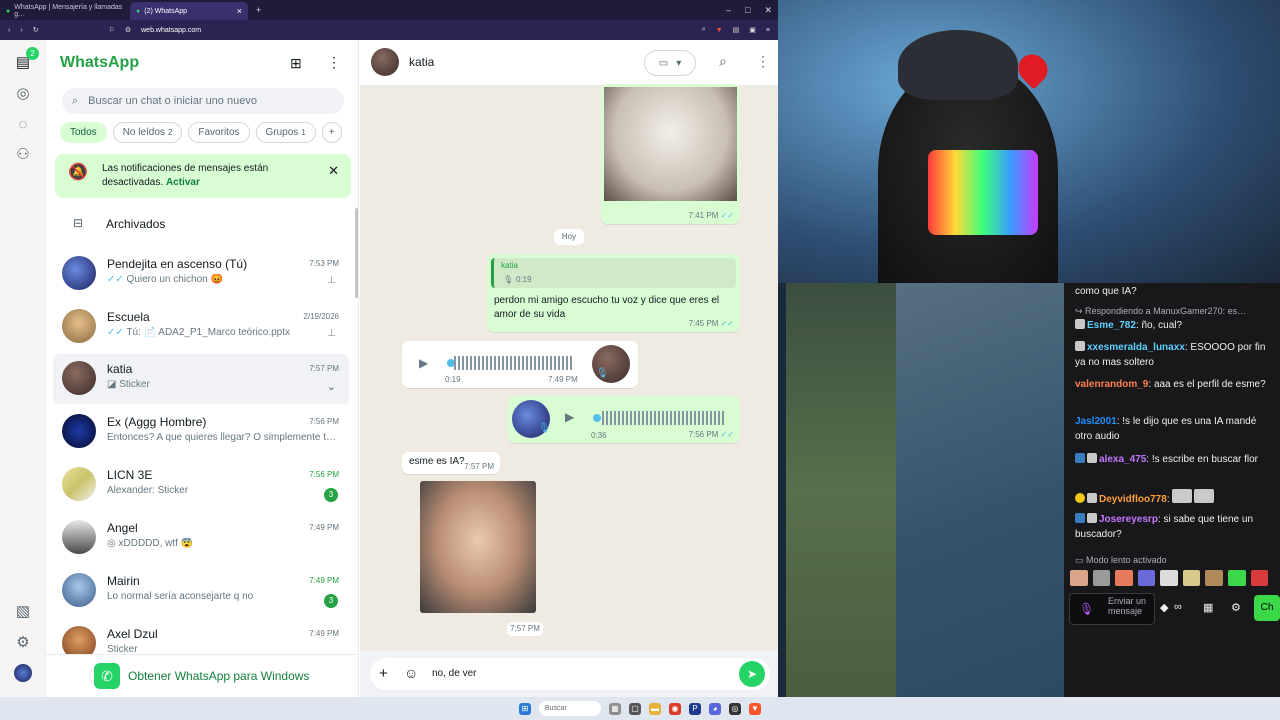  Describe the element at coordinates (1164, 607) in the screenshot. I see `bits-icon: ◆` at that location.